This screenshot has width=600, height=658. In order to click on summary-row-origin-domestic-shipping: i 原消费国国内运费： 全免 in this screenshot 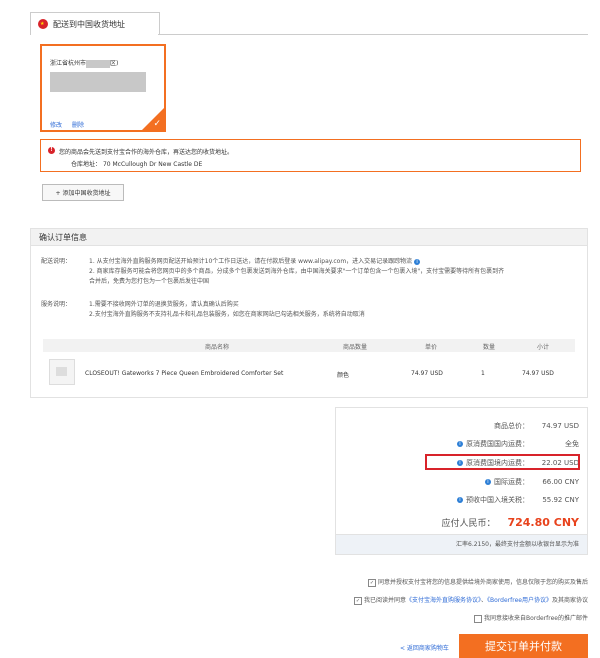, I will do `click(518, 444)`.